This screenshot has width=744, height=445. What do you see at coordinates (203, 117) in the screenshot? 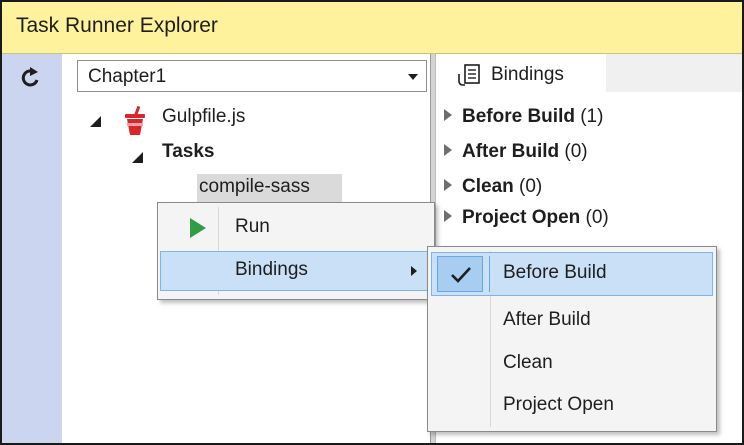
I see `tree-file-gulpfile: Gulpfile.js` at bounding box center [203, 117].